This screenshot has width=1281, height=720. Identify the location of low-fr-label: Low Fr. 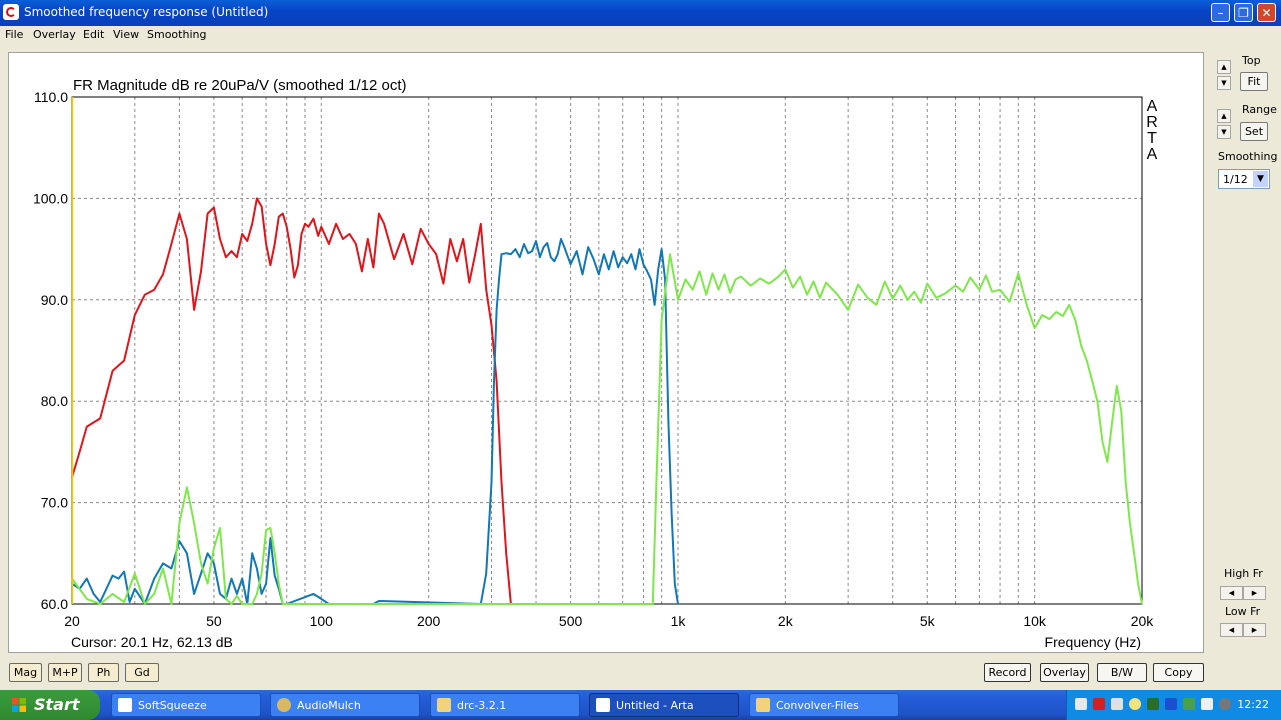
(1243, 611).